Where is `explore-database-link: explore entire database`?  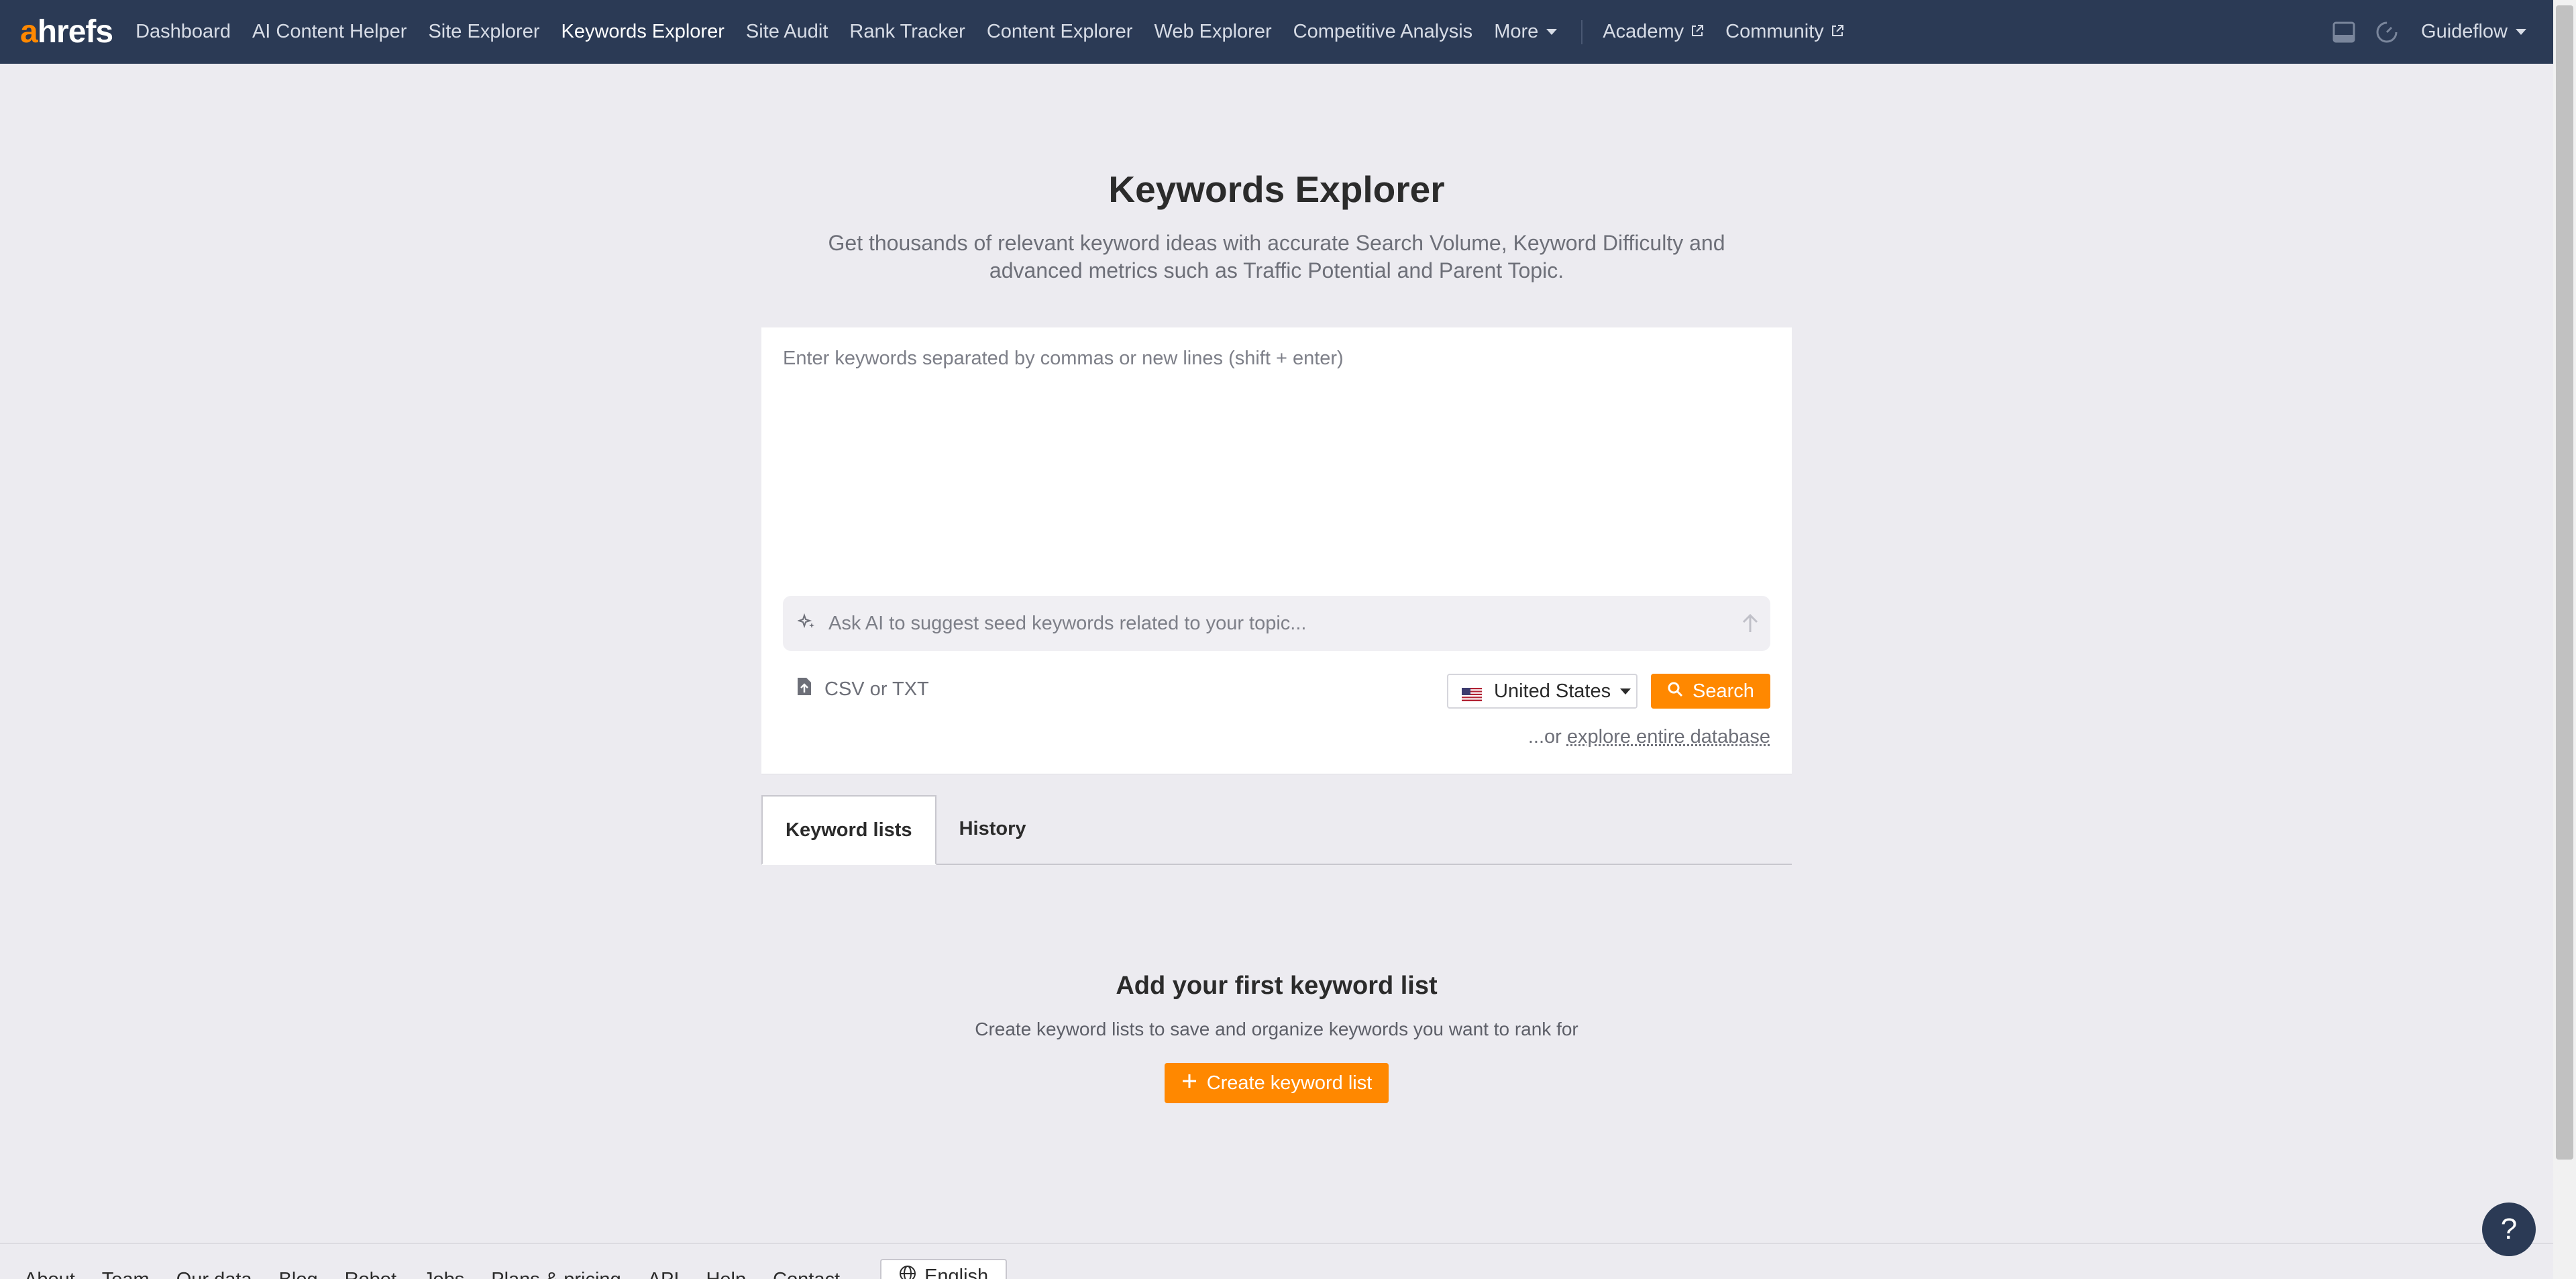
explore-database-link: explore entire database is located at coordinates (1668, 737).